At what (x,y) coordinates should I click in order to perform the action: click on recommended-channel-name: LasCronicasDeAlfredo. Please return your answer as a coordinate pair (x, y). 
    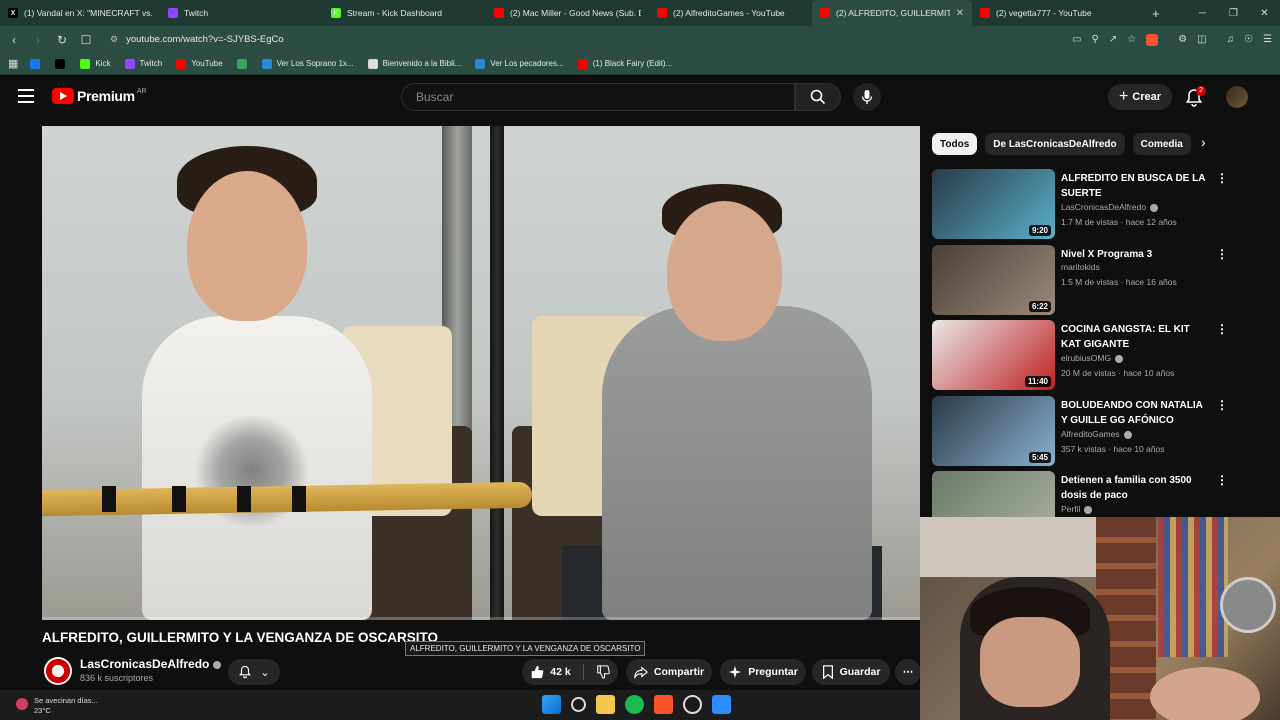
    Looking at the image, I should click on (1103, 207).